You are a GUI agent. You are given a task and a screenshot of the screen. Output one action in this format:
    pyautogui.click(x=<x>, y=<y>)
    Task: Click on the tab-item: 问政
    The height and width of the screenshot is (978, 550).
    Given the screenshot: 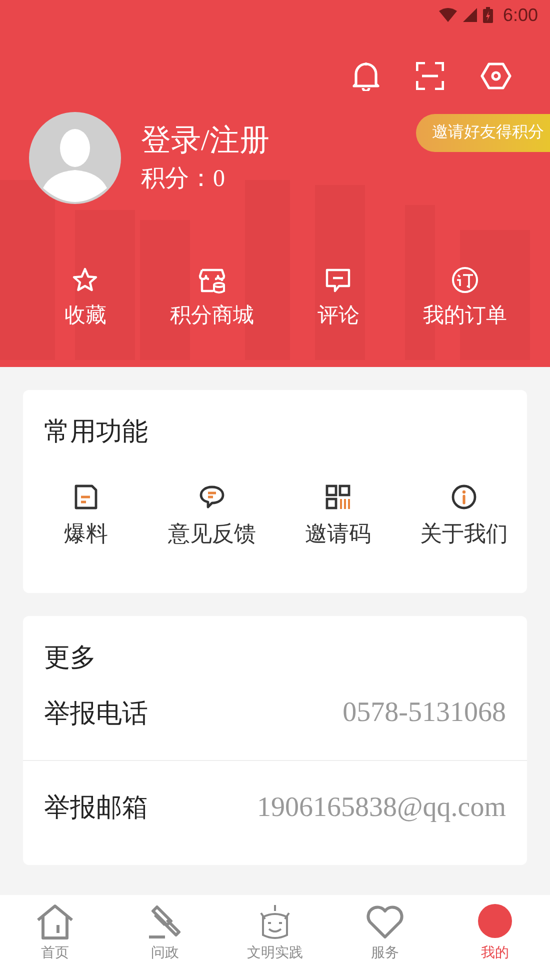 What is the action you would take?
    pyautogui.click(x=165, y=936)
    